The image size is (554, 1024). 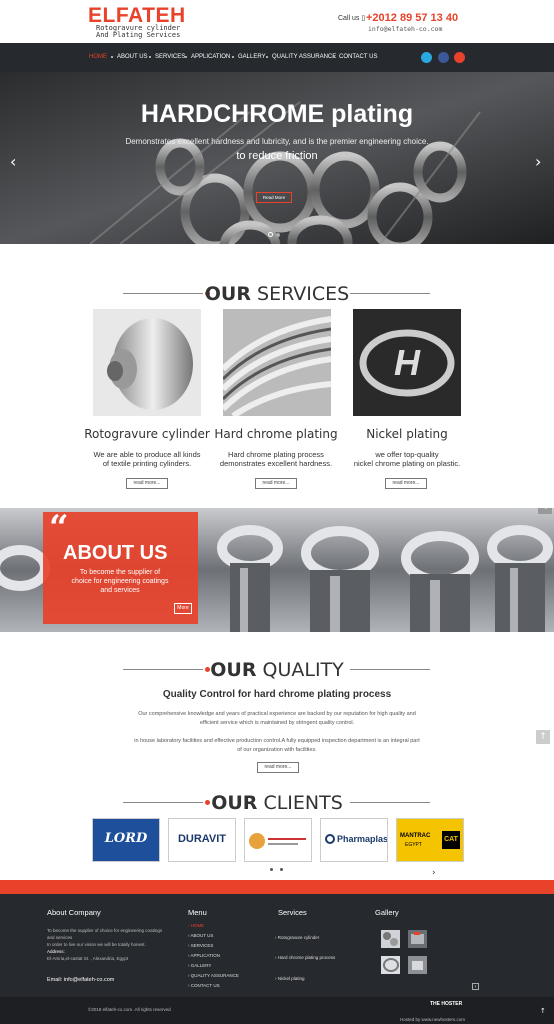 What do you see at coordinates (252, 57) in the screenshot?
I see `nav-gallery: GALLERY` at bounding box center [252, 57].